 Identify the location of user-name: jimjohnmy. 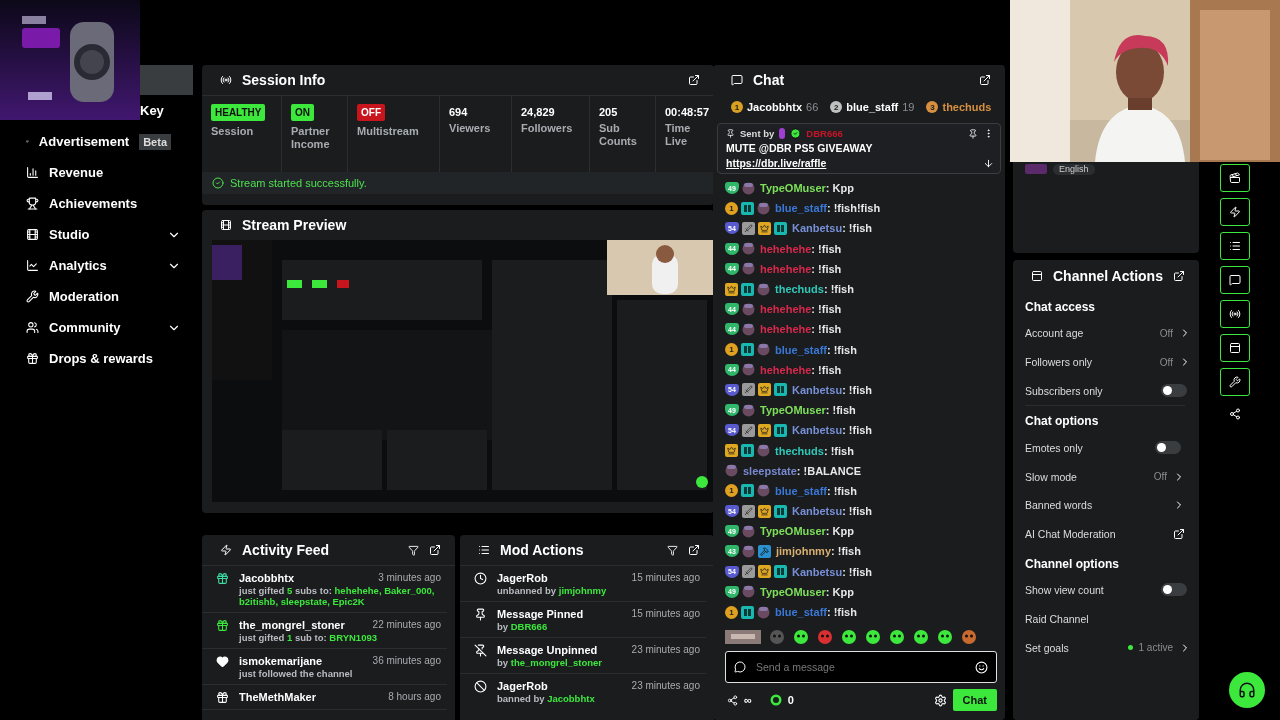
(803, 551).